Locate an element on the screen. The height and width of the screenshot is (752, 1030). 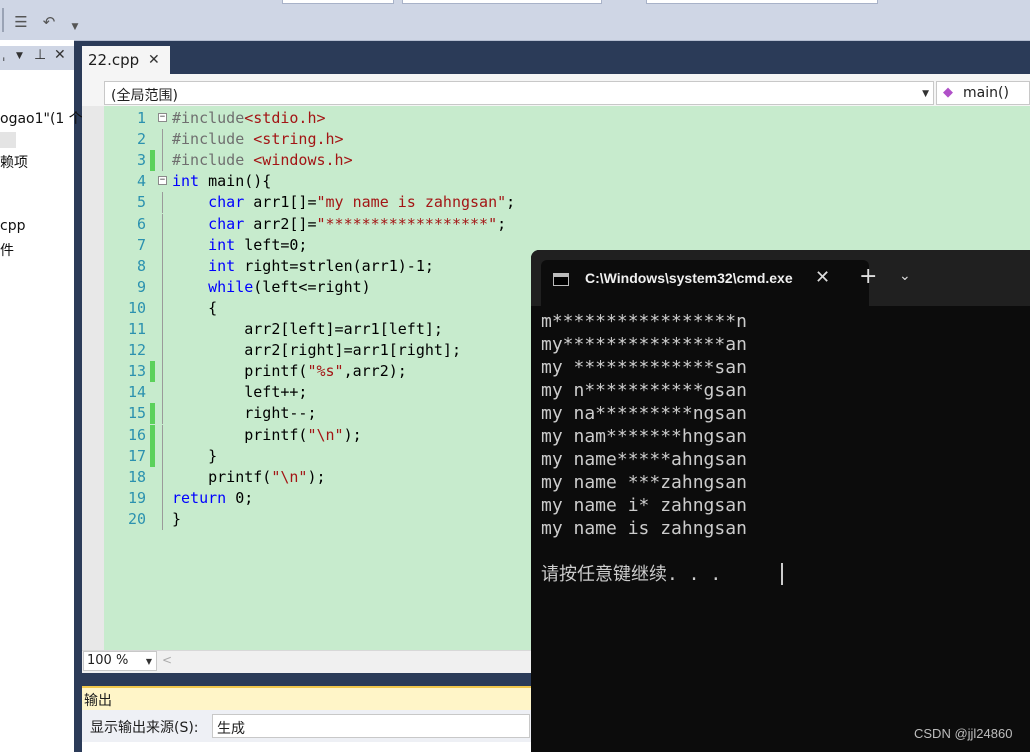
code-line: 18 printf("\n"); is located at coordinates (318, 477).